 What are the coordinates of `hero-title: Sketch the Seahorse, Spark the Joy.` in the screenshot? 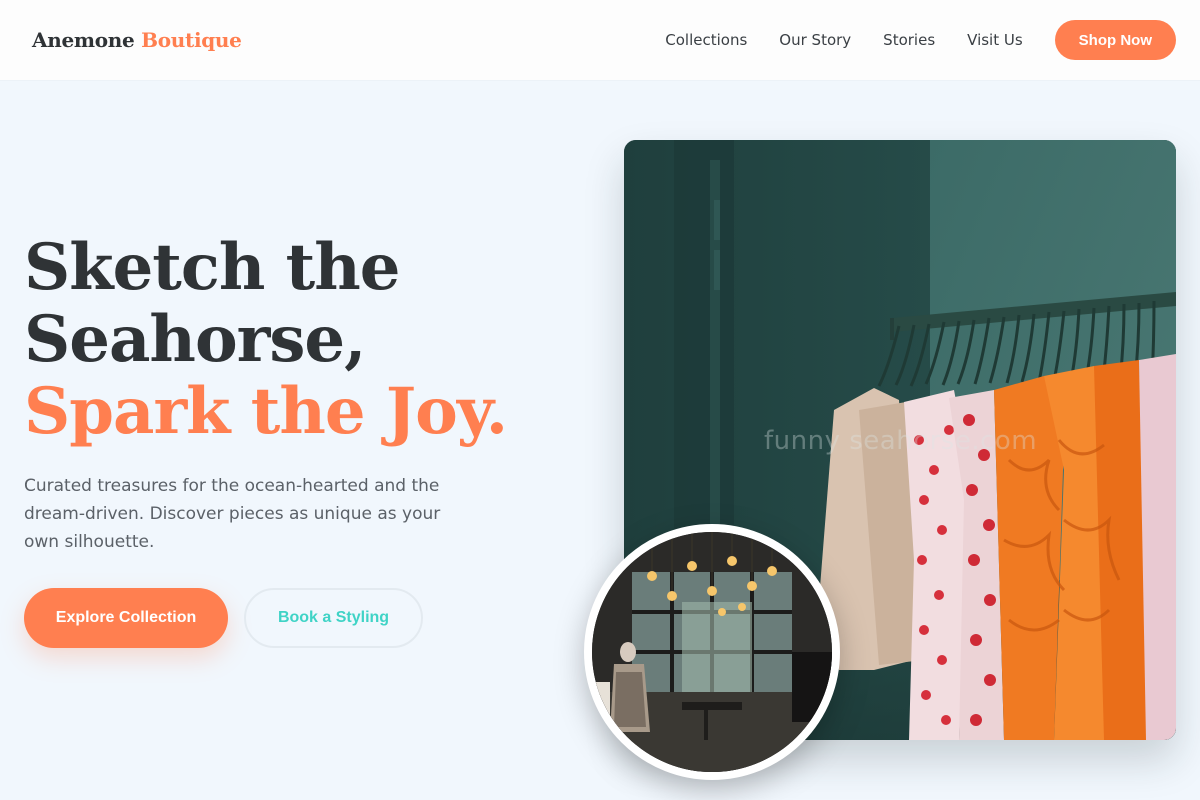 It's located at (304, 340).